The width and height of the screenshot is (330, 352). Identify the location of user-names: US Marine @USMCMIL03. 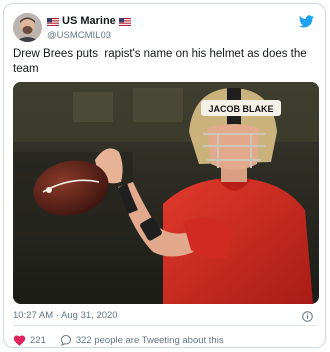
(89, 28).